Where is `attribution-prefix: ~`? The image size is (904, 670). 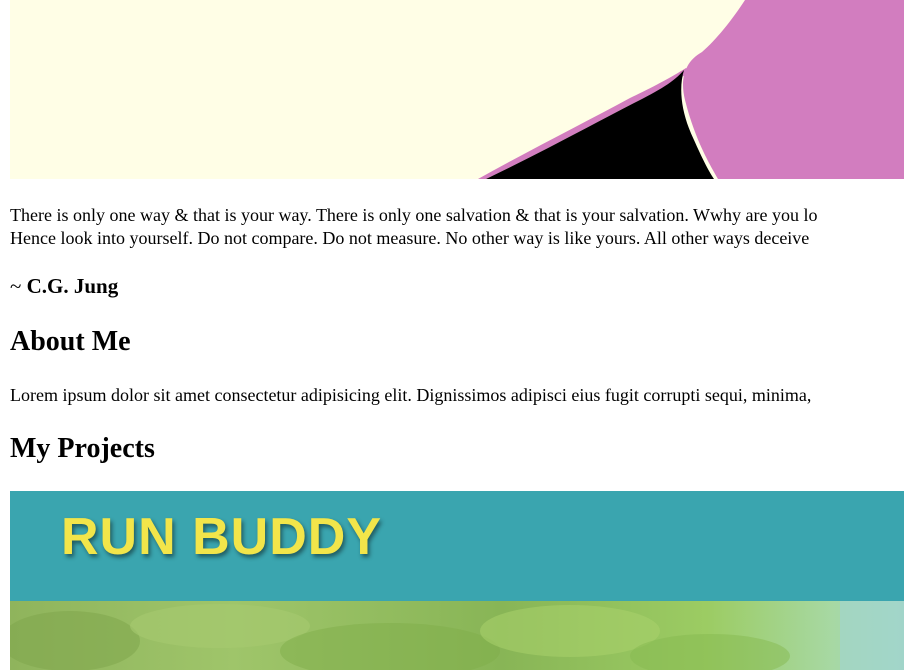
attribution-prefix: ~ is located at coordinates (18, 286).